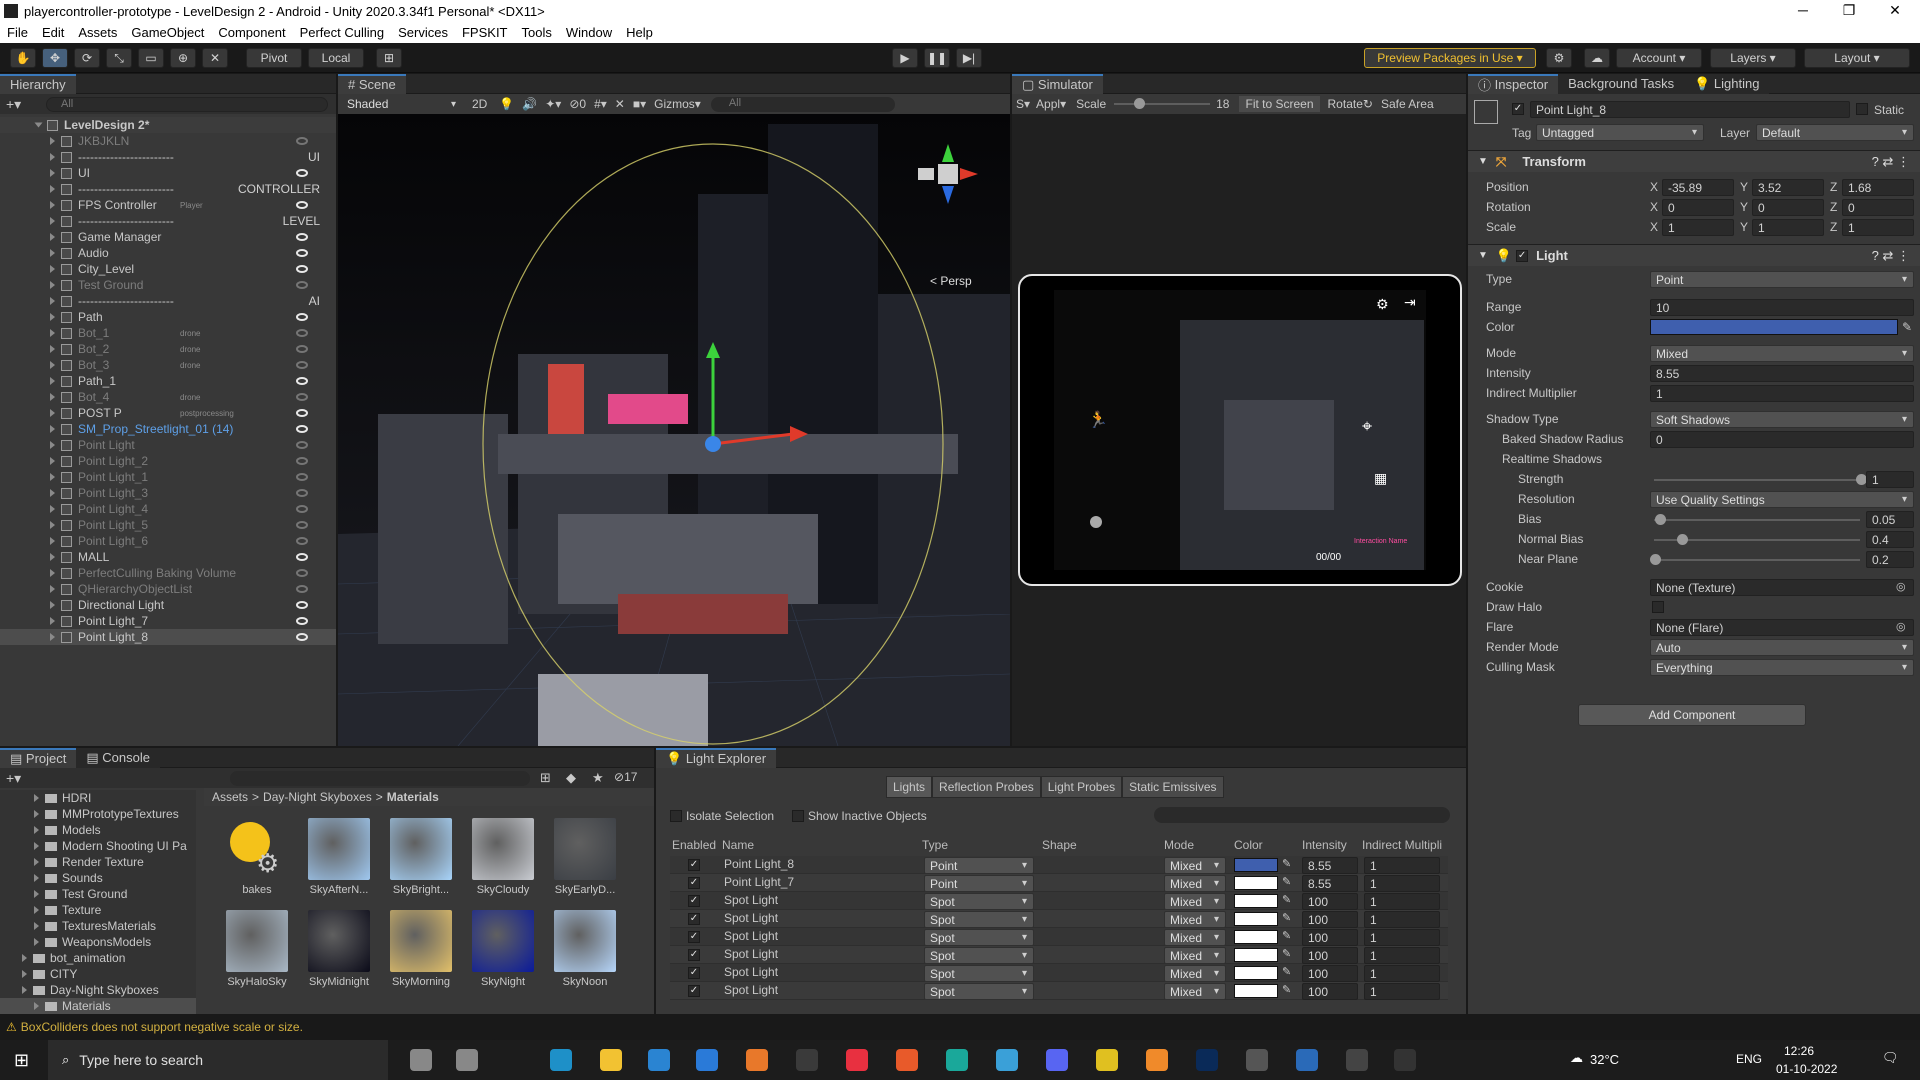  I want to click on static-checkbox, so click(1862, 109).